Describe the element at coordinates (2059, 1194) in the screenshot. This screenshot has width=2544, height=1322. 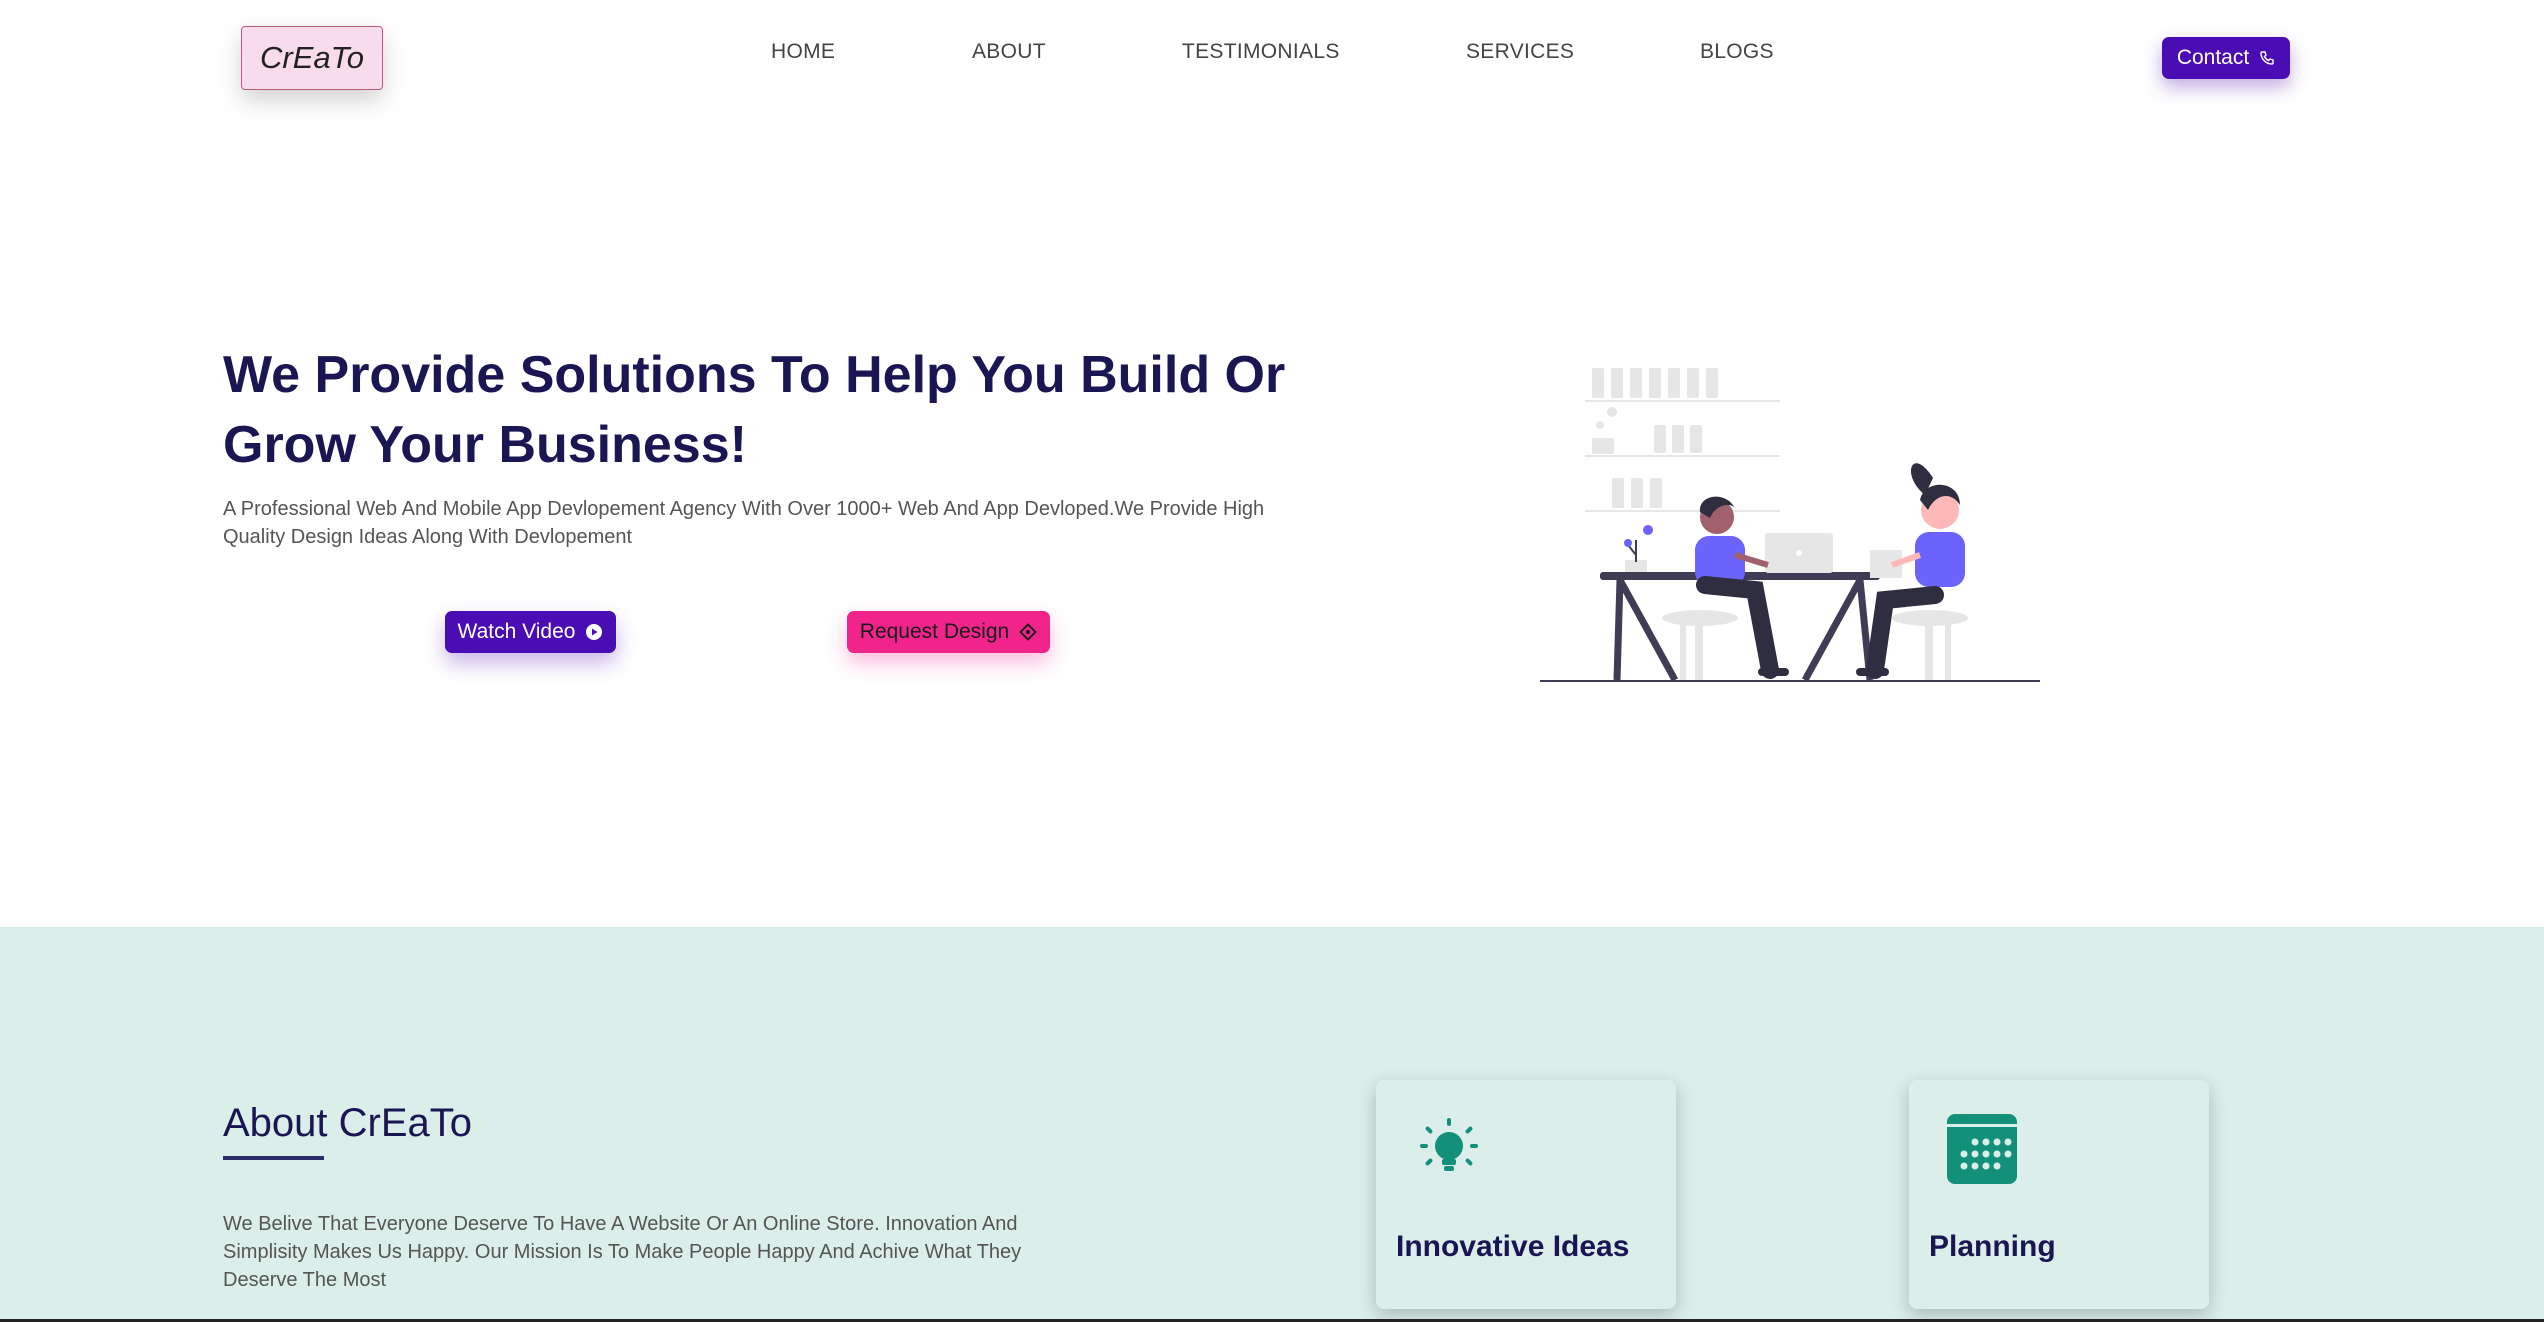
I see `feature-card-planning: Planning` at that location.